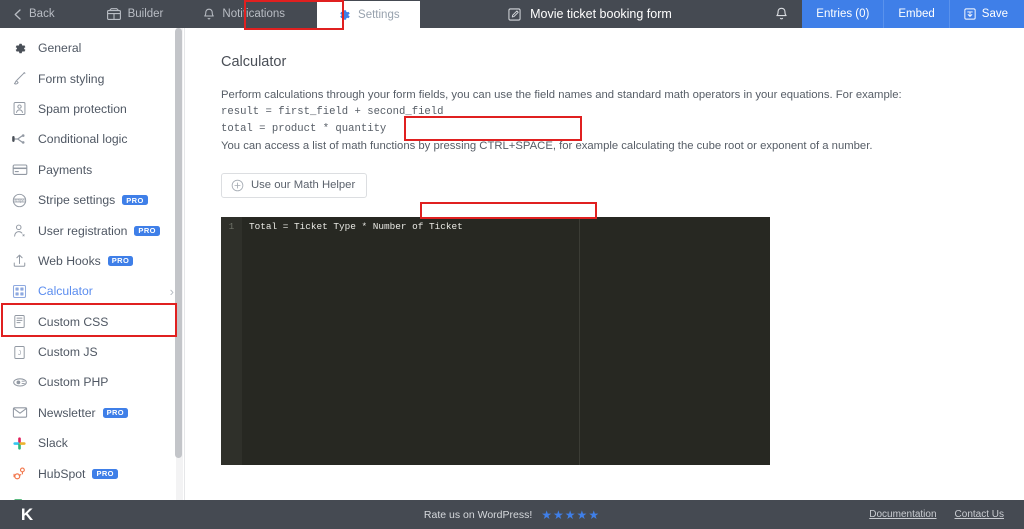 The image size is (1024, 529). I want to click on php-eye-icon, so click(23, 382).